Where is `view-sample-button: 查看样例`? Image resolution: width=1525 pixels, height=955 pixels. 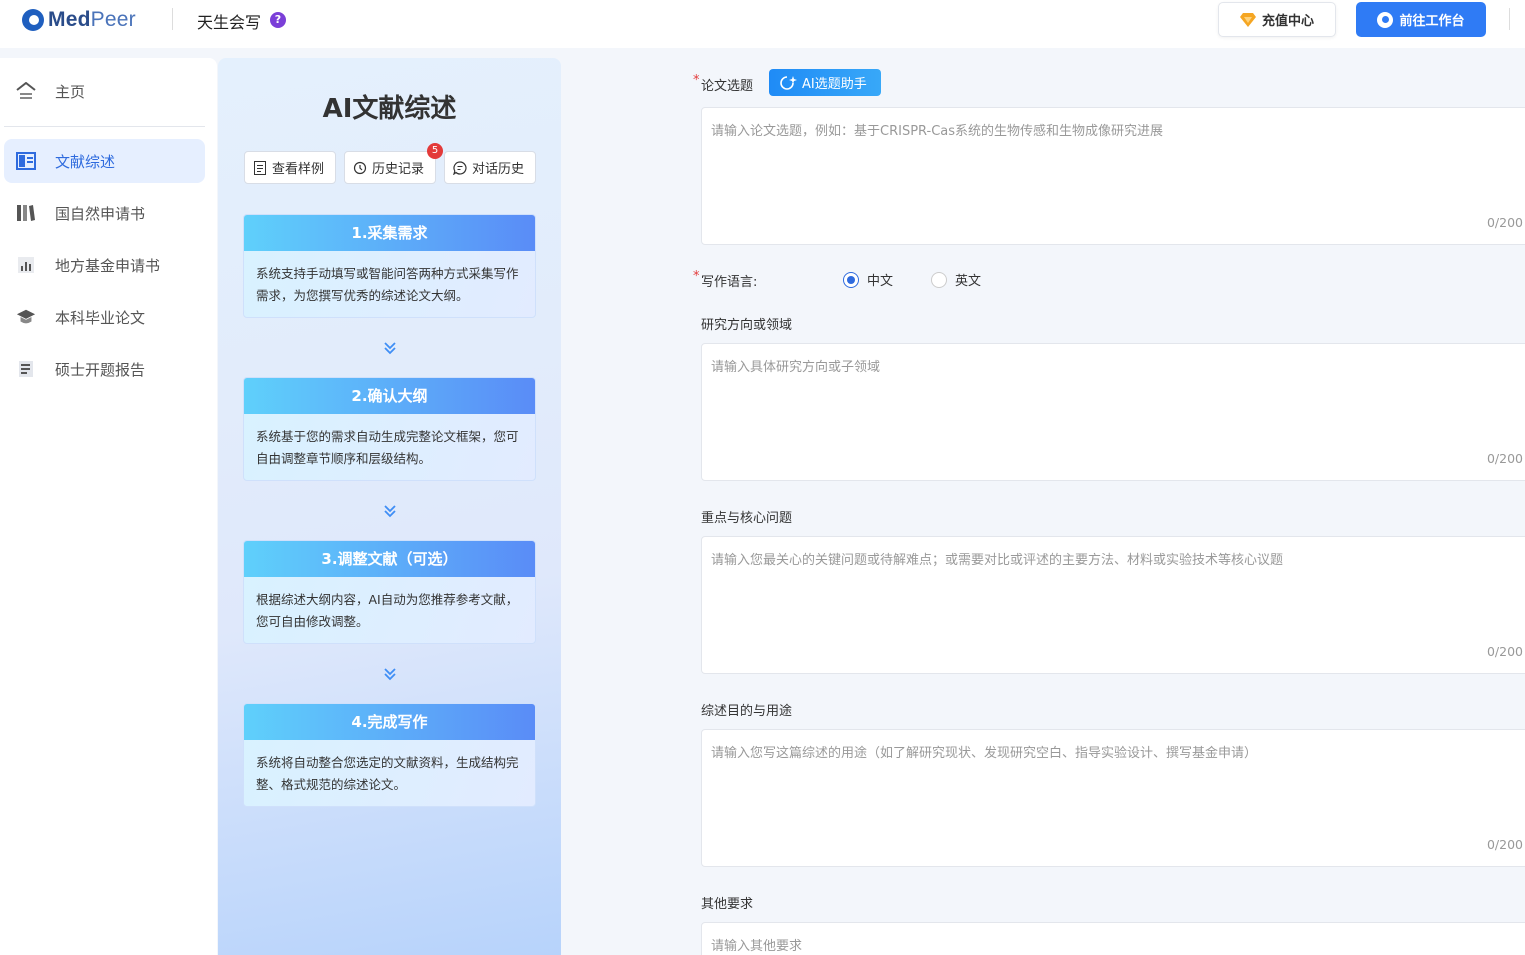 view-sample-button: 查看样例 is located at coordinates (290, 167).